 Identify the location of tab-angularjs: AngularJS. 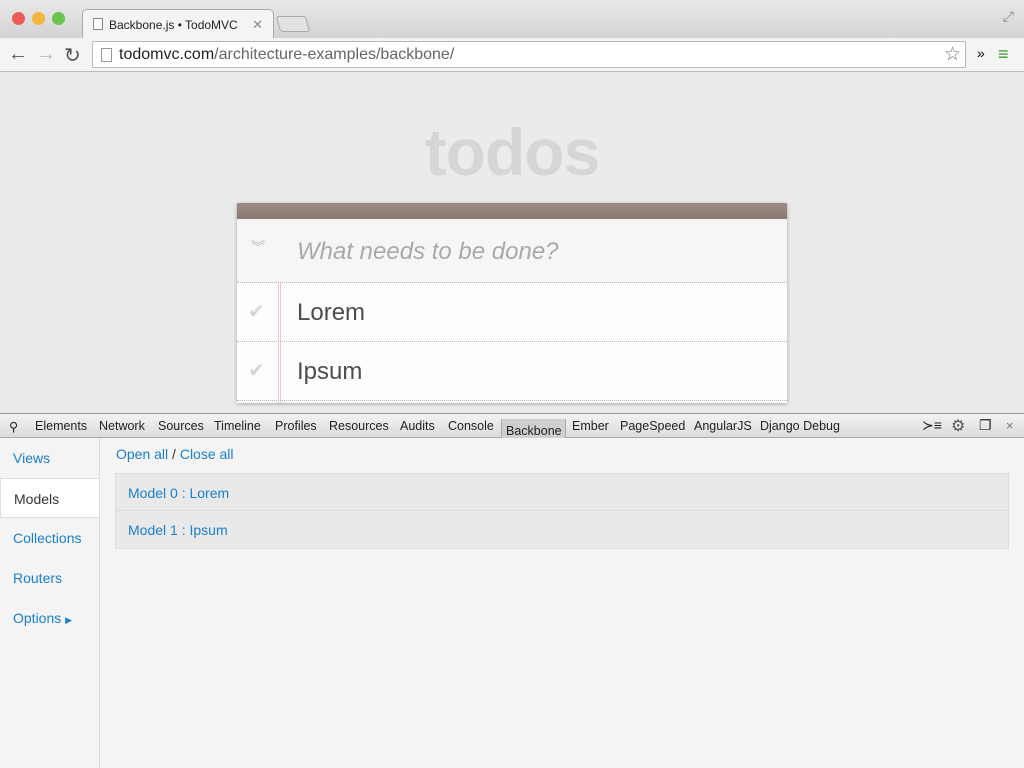
(723, 426).